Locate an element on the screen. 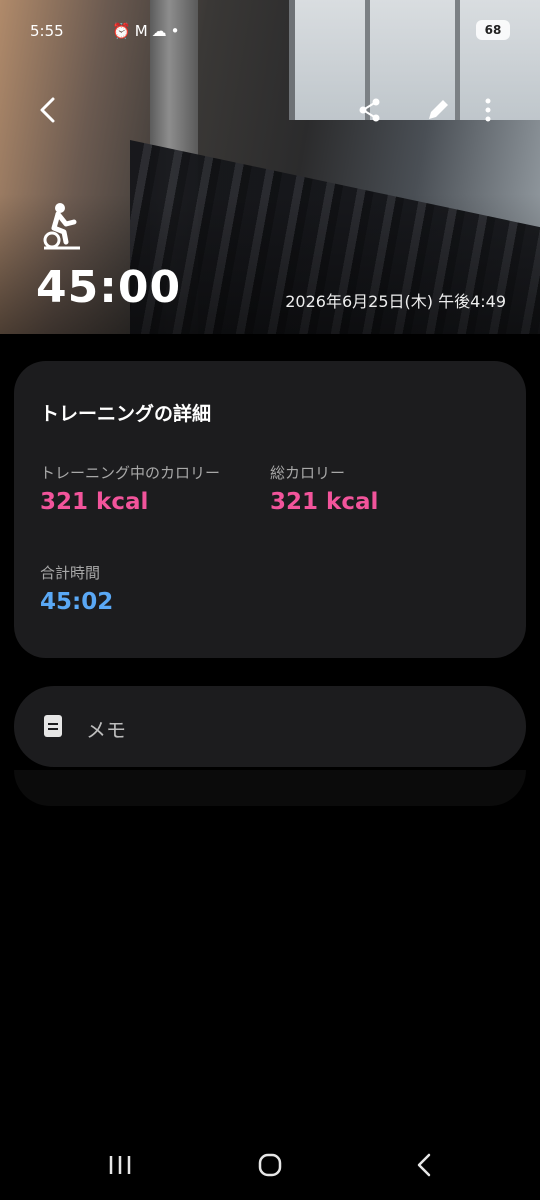 This screenshot has height=1200, width=540. recent-apps-button is located at coordinates (120, 1165).